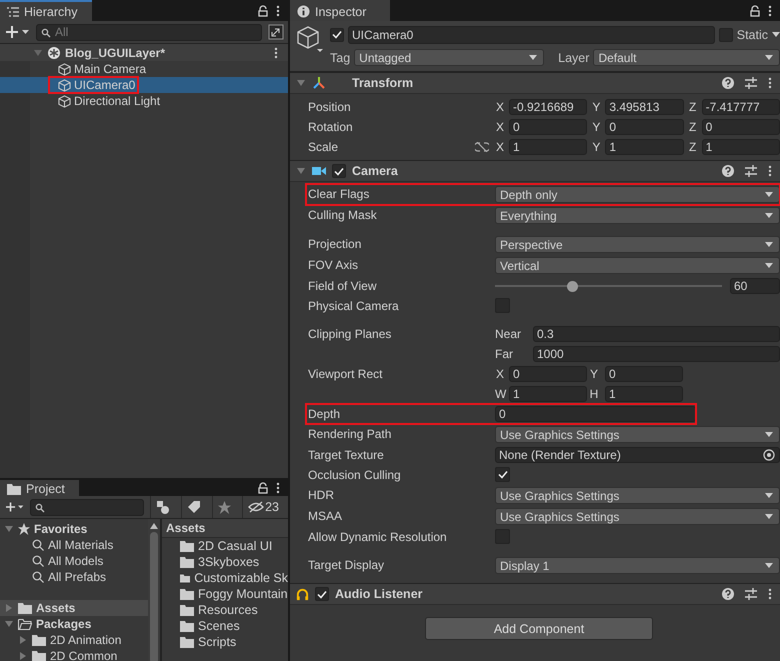 This screenshot has height=661, width=780. What do you see at coordinates (637, 455) in the screenshot?
I see `object-field: None (Render Texture)` at bounding box center [637, 455].